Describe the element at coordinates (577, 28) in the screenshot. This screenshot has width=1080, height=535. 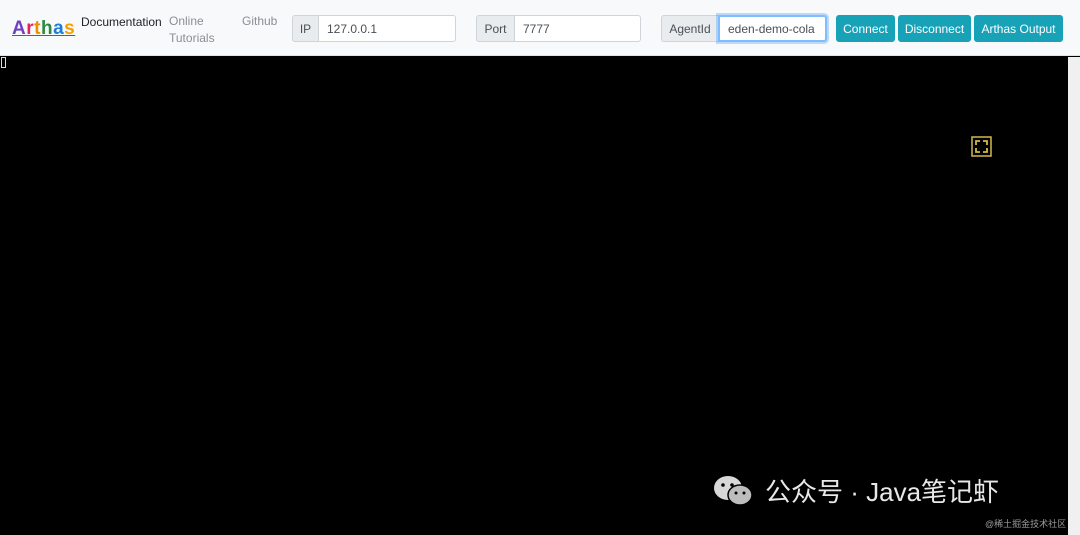
I see `port-input: 7777` at that location.